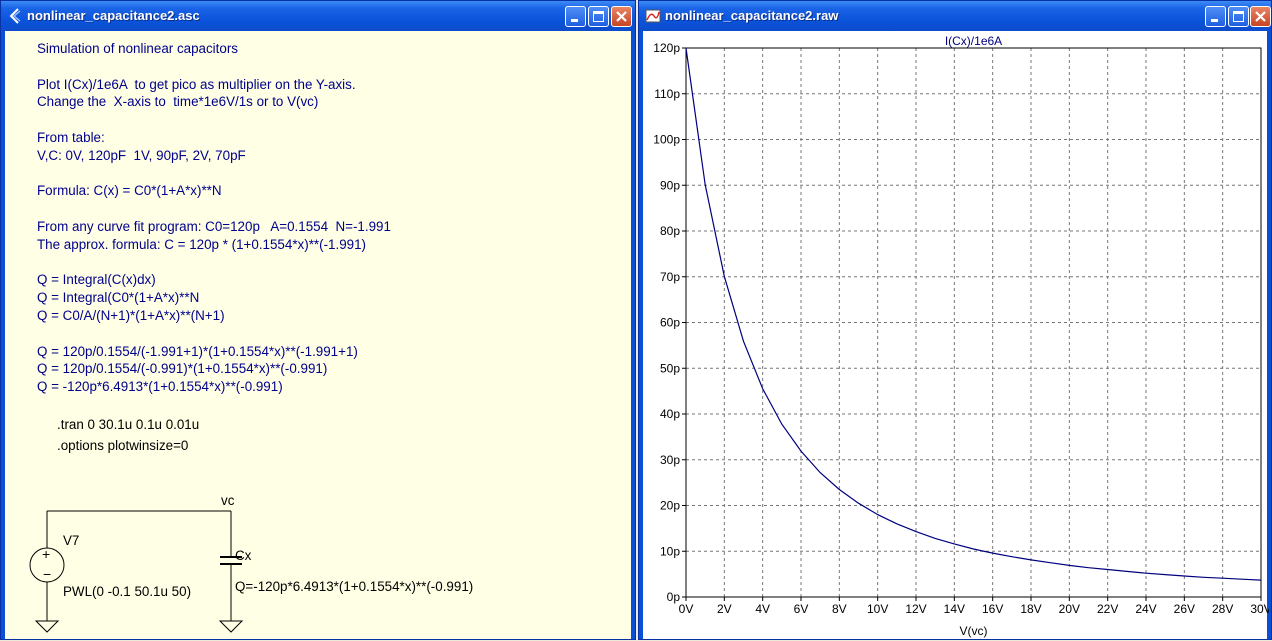 The image size is (1272, 641). Describe the element at coordinates (670, 277) in the screenshot. I see `y-tick-label: 70p` at that location.